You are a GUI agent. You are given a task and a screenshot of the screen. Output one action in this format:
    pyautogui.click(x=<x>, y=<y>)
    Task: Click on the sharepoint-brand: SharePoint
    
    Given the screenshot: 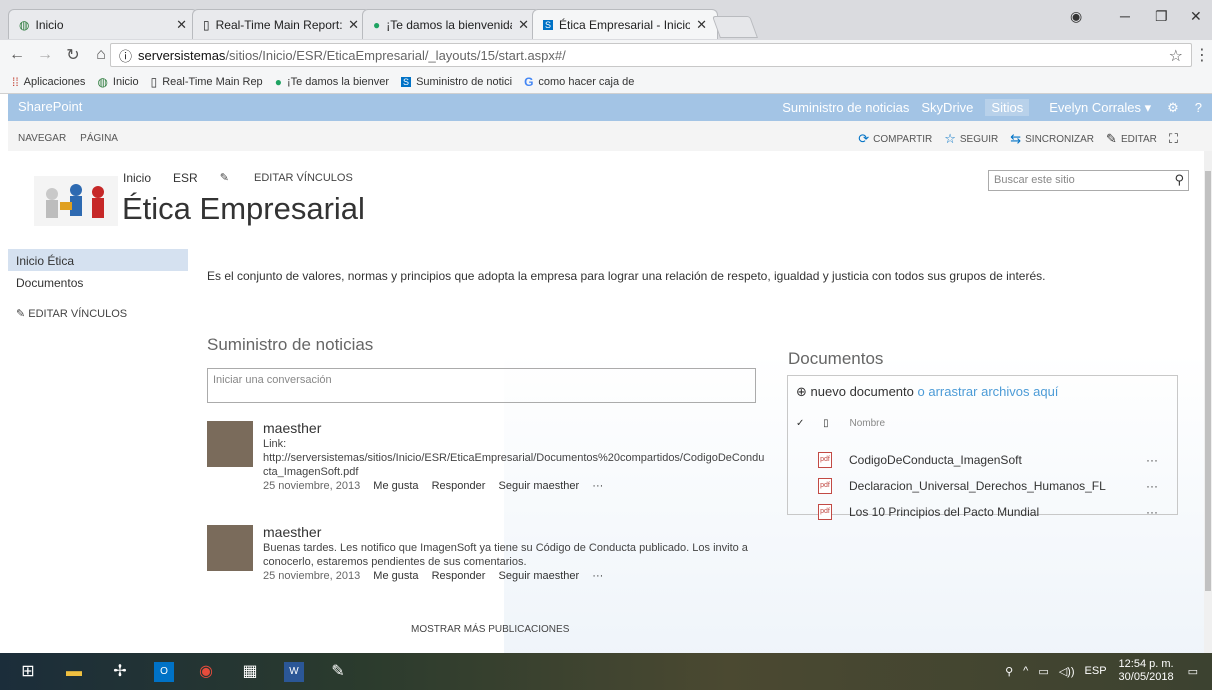 What is the action you would take?
    pyautogui.click(x=50, y=106)
    